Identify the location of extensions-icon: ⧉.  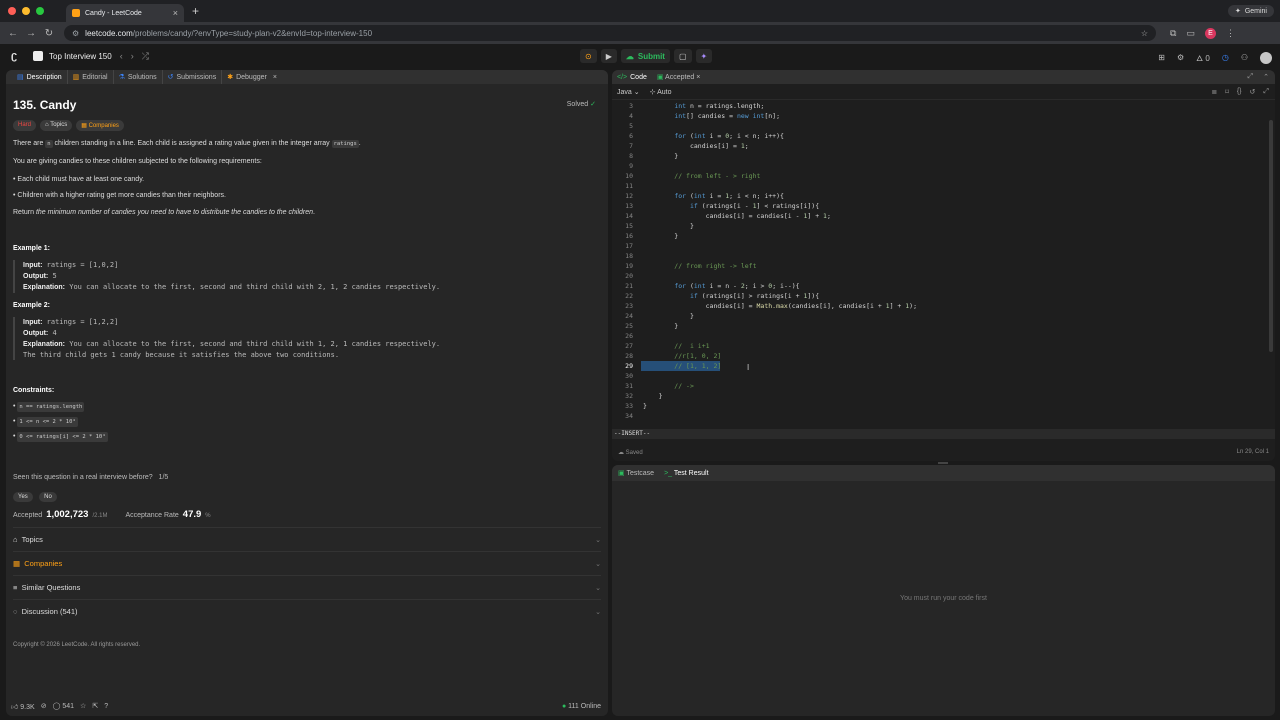
(1173, 33).